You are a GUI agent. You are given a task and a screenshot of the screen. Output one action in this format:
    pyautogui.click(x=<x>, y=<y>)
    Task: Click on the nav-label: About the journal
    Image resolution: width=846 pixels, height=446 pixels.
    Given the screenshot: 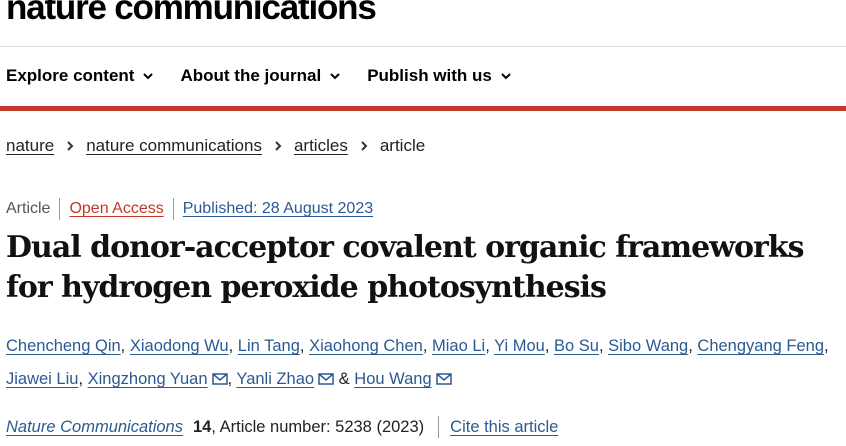 What is the action you would take?
    pyautogui.click(x=251, y=75)
    